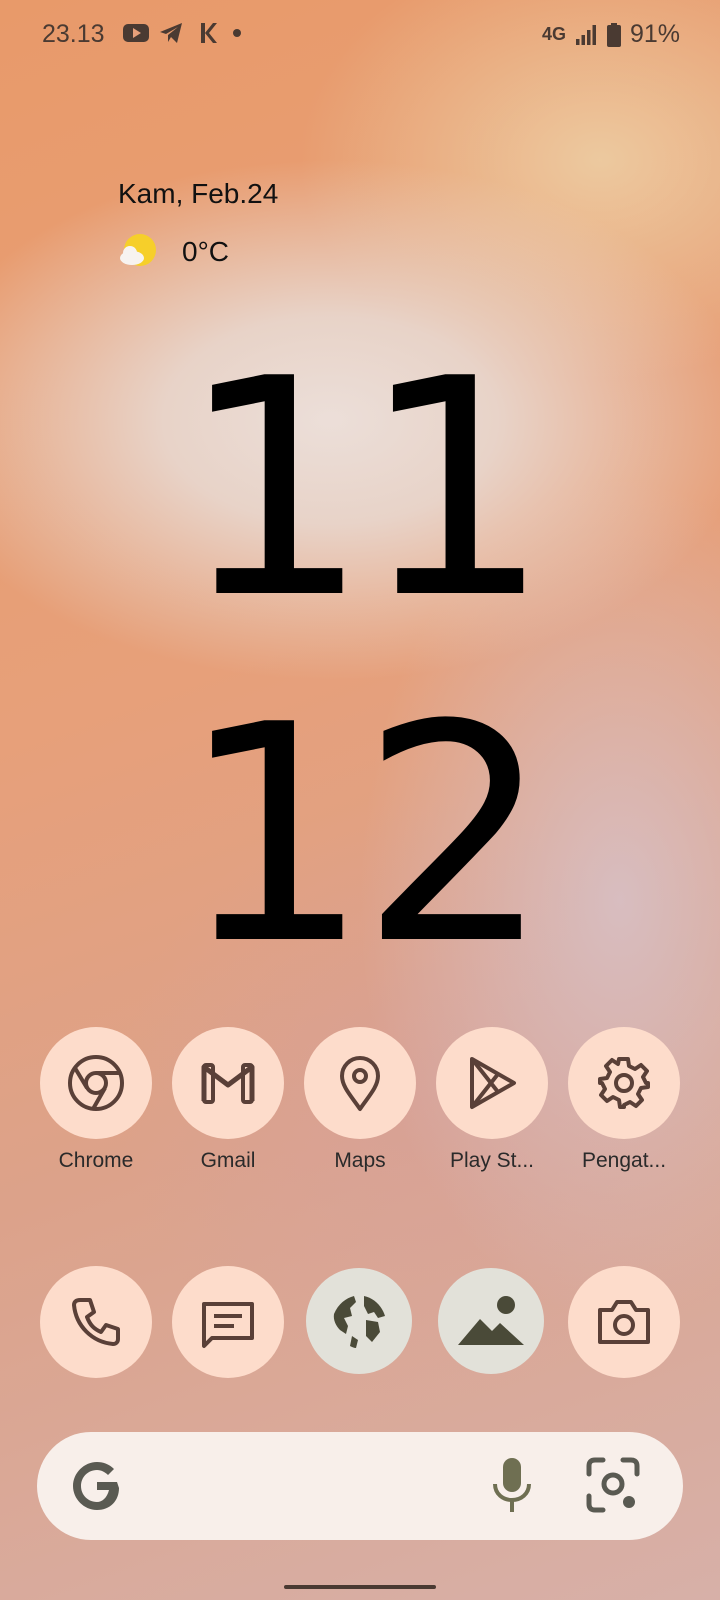 The image size is (720, 1600). I want to click on app-label: Chrome, so click(96, 1160).